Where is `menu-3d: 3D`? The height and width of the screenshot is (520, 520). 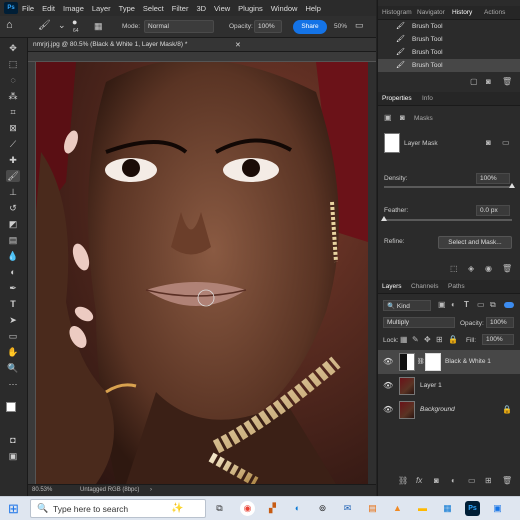
menu-3d: 3D is located at coordinates (201, 8).